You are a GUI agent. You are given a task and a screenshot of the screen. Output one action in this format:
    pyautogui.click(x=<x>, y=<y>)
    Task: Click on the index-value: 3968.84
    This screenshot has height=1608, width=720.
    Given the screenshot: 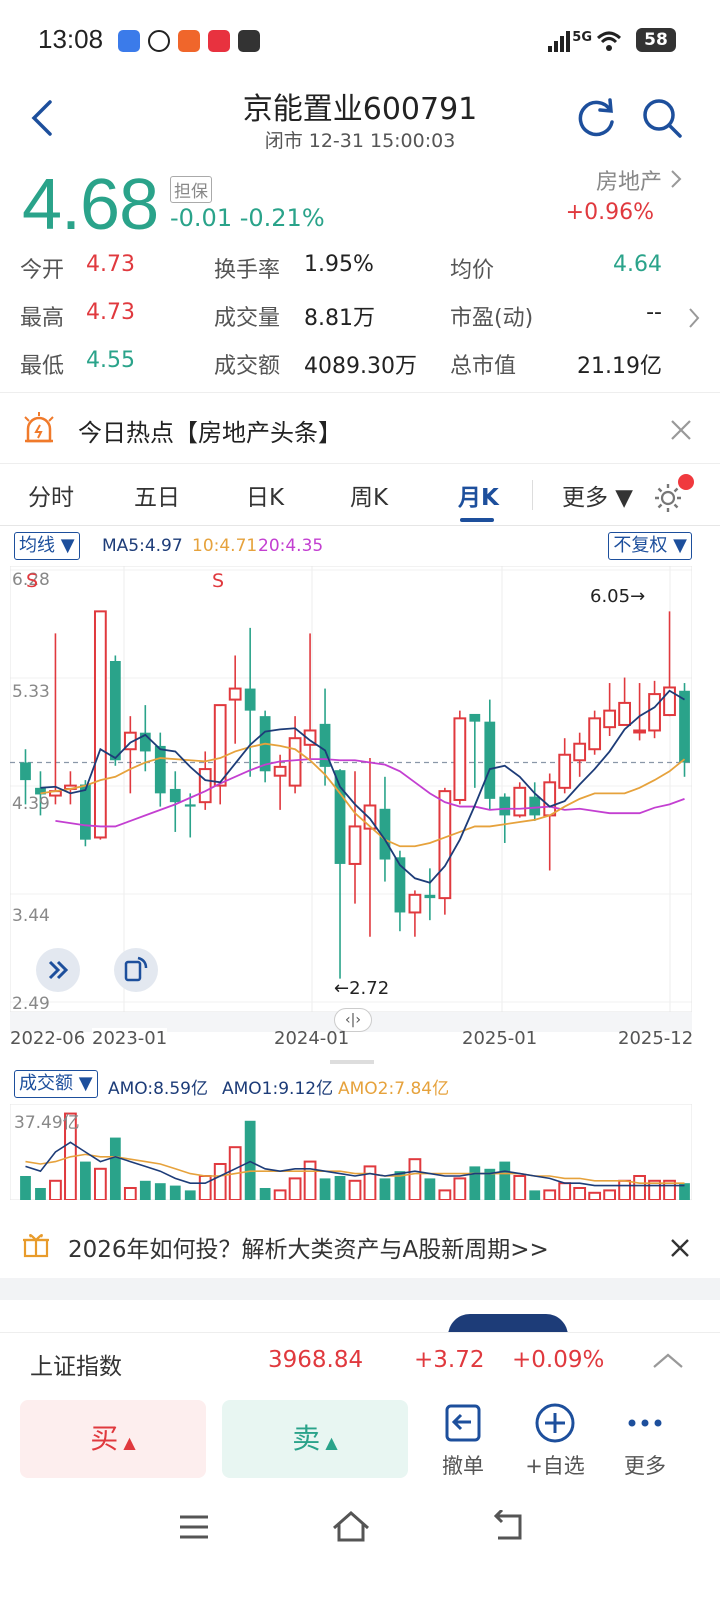 What is the action you would take?
    pyautogui.click(x=316, y=1360)
    